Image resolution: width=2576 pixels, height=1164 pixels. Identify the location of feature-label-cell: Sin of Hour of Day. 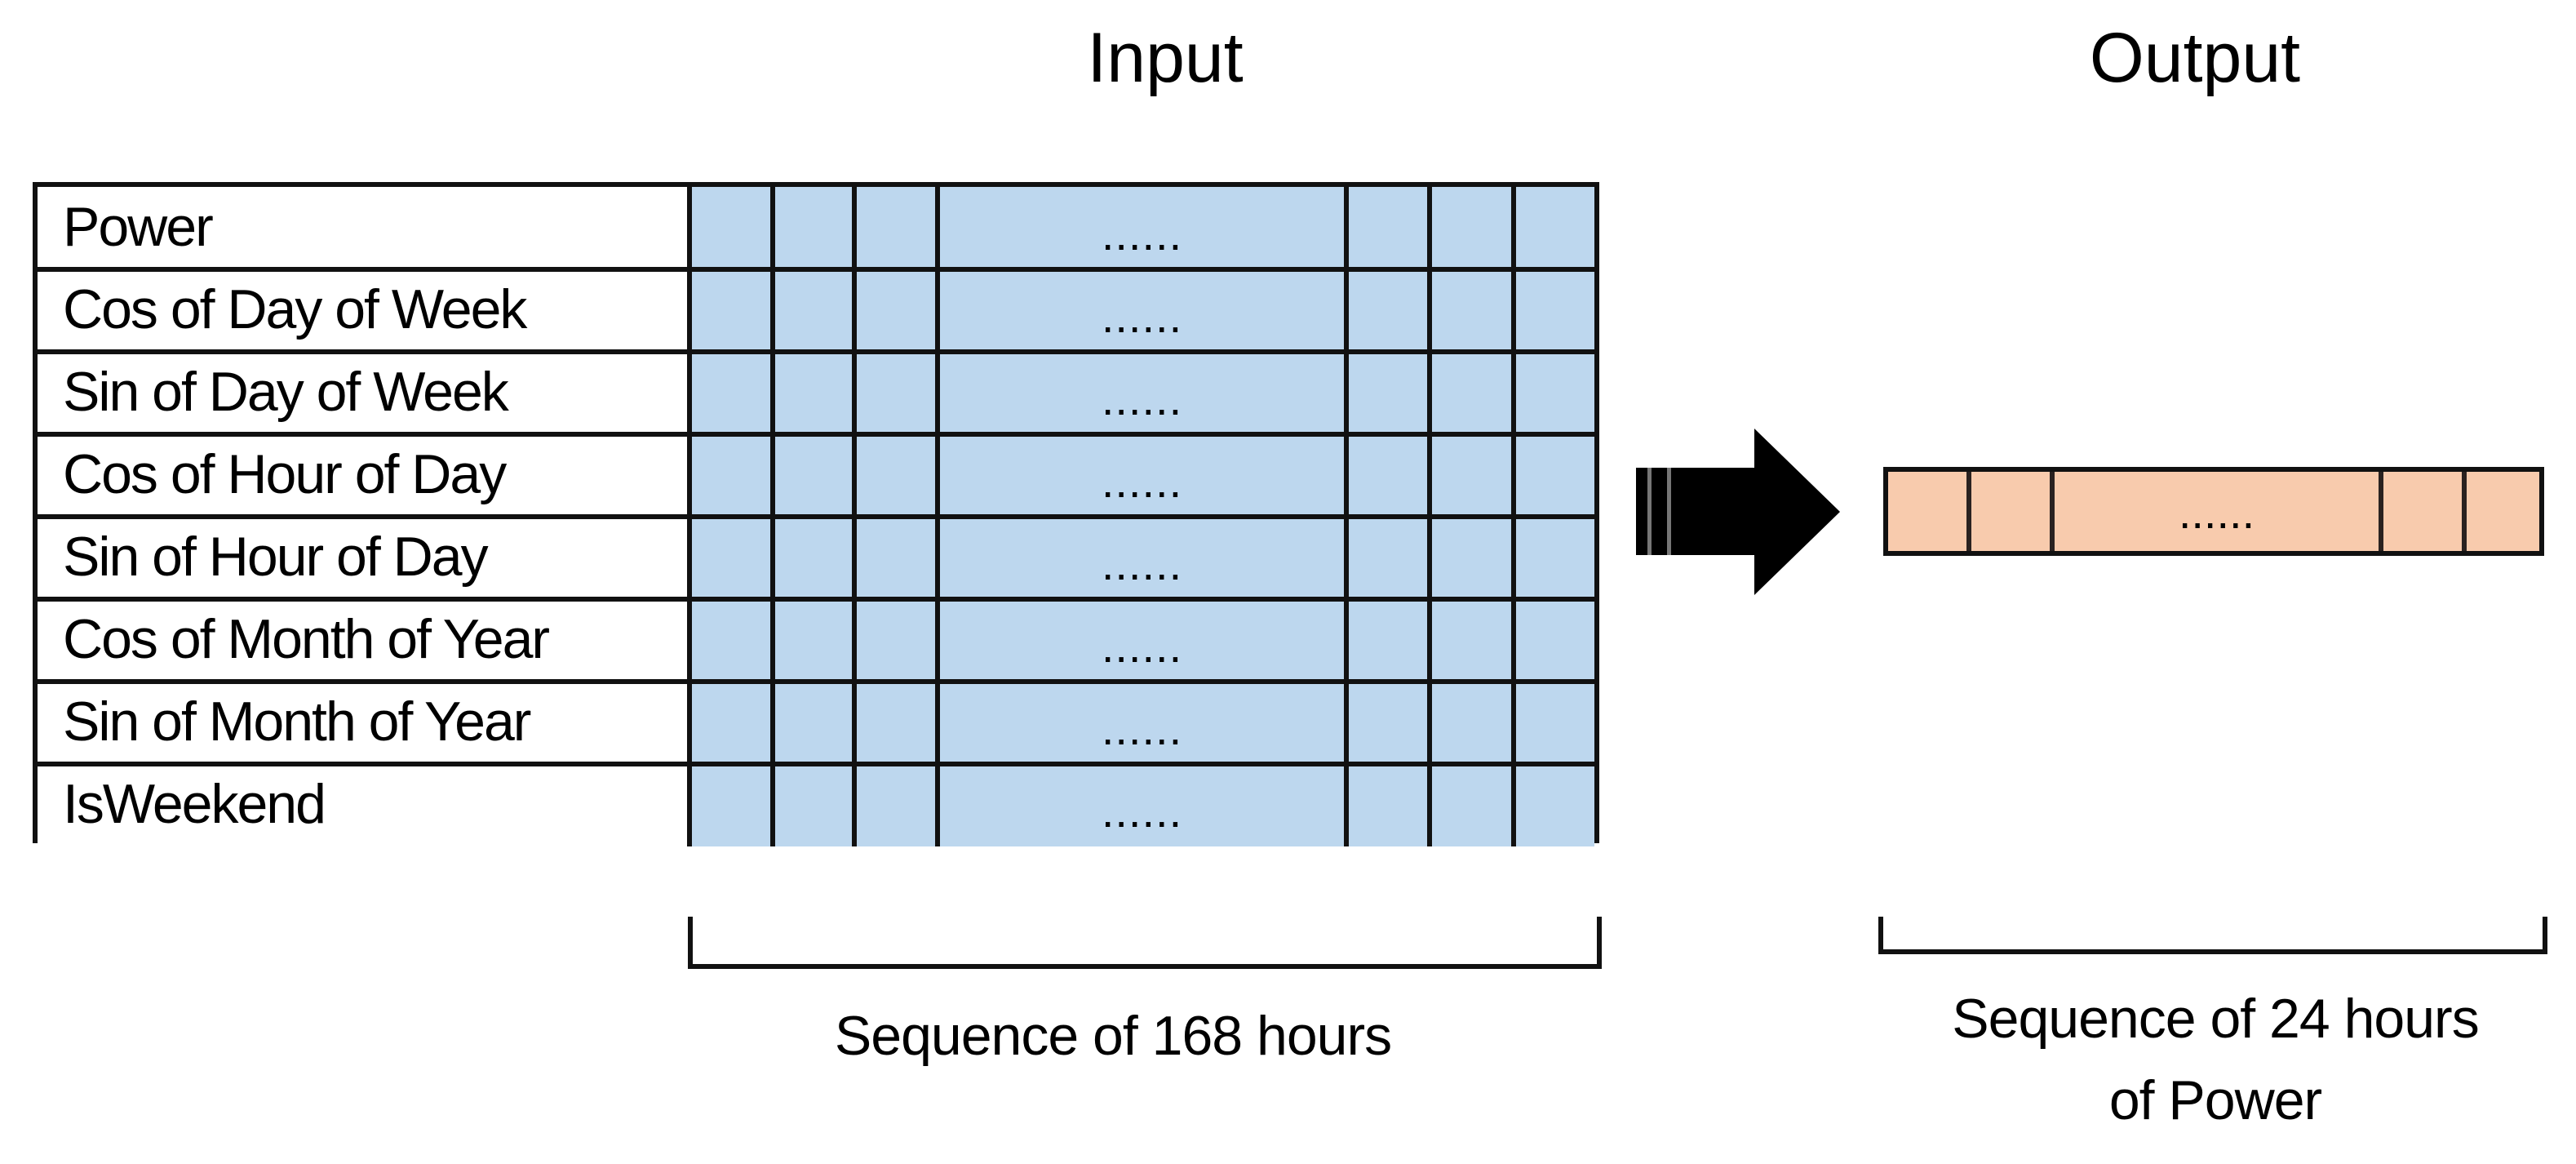
(365, 558).